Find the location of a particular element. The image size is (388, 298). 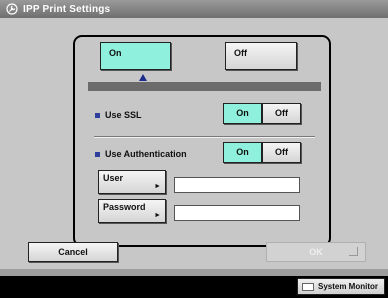

use-authentication-row: Use Authentication is located at coordinates (141, 154).